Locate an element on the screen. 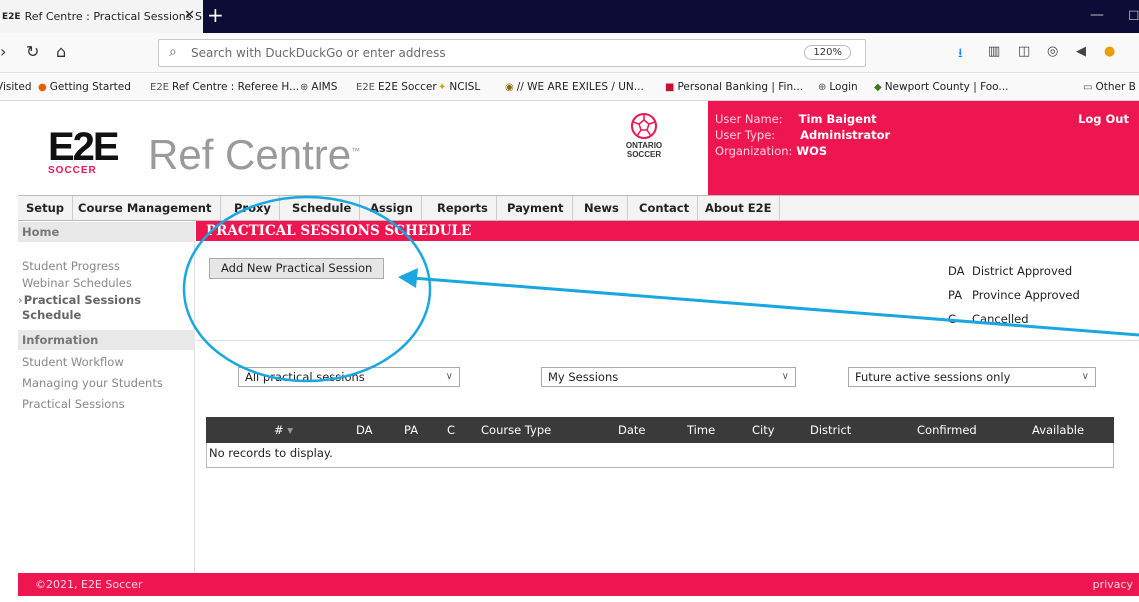 This screenshot has width=1139, height=602. col-available: Available is located at coordinates (1058, 430).